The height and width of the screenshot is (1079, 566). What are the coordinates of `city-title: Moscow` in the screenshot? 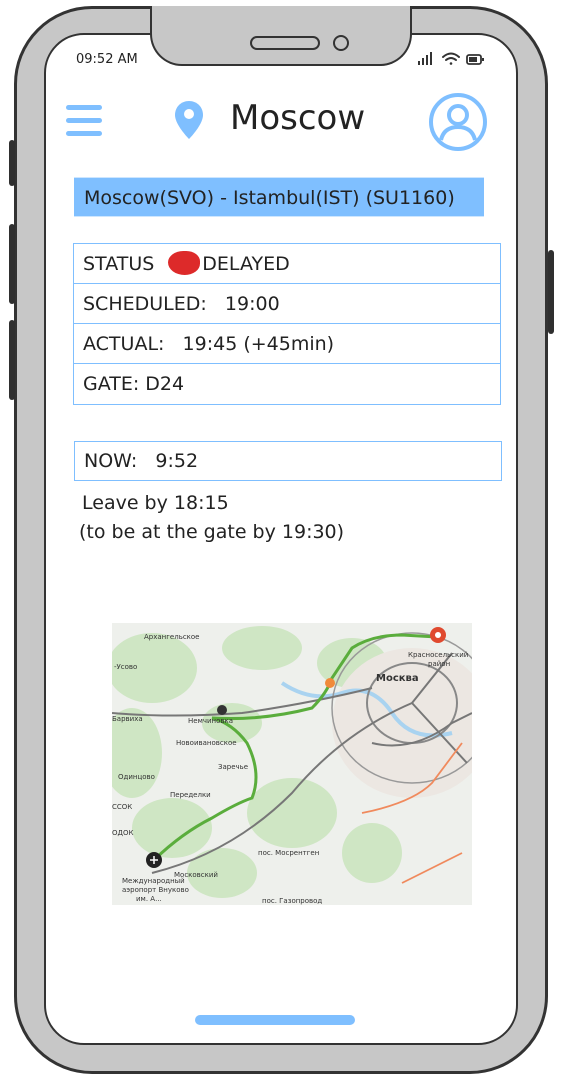 It's located at (298, 118).